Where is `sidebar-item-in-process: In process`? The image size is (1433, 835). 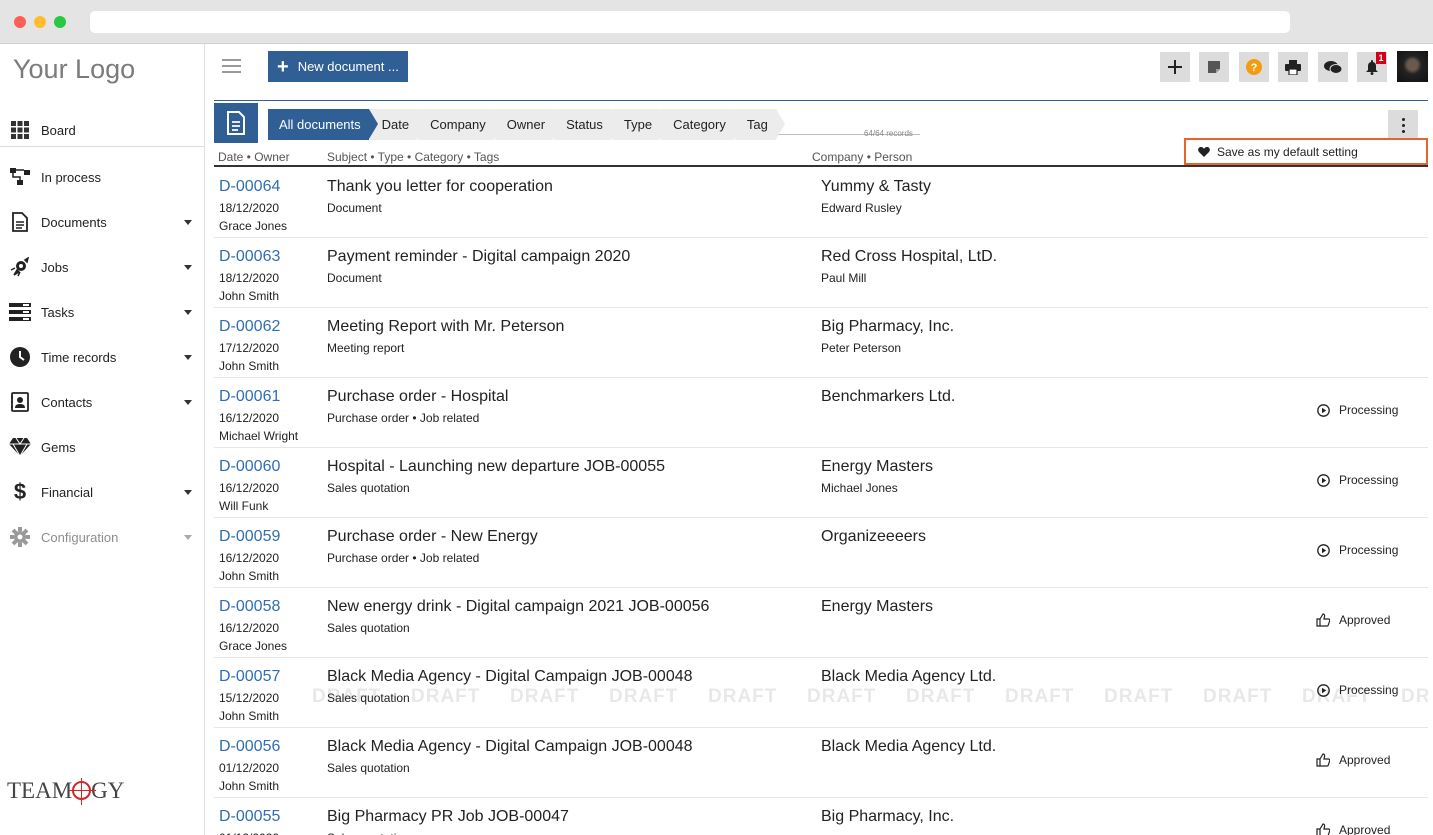
sidebar-item-in-process: In process is located at coordinates (102, 177).